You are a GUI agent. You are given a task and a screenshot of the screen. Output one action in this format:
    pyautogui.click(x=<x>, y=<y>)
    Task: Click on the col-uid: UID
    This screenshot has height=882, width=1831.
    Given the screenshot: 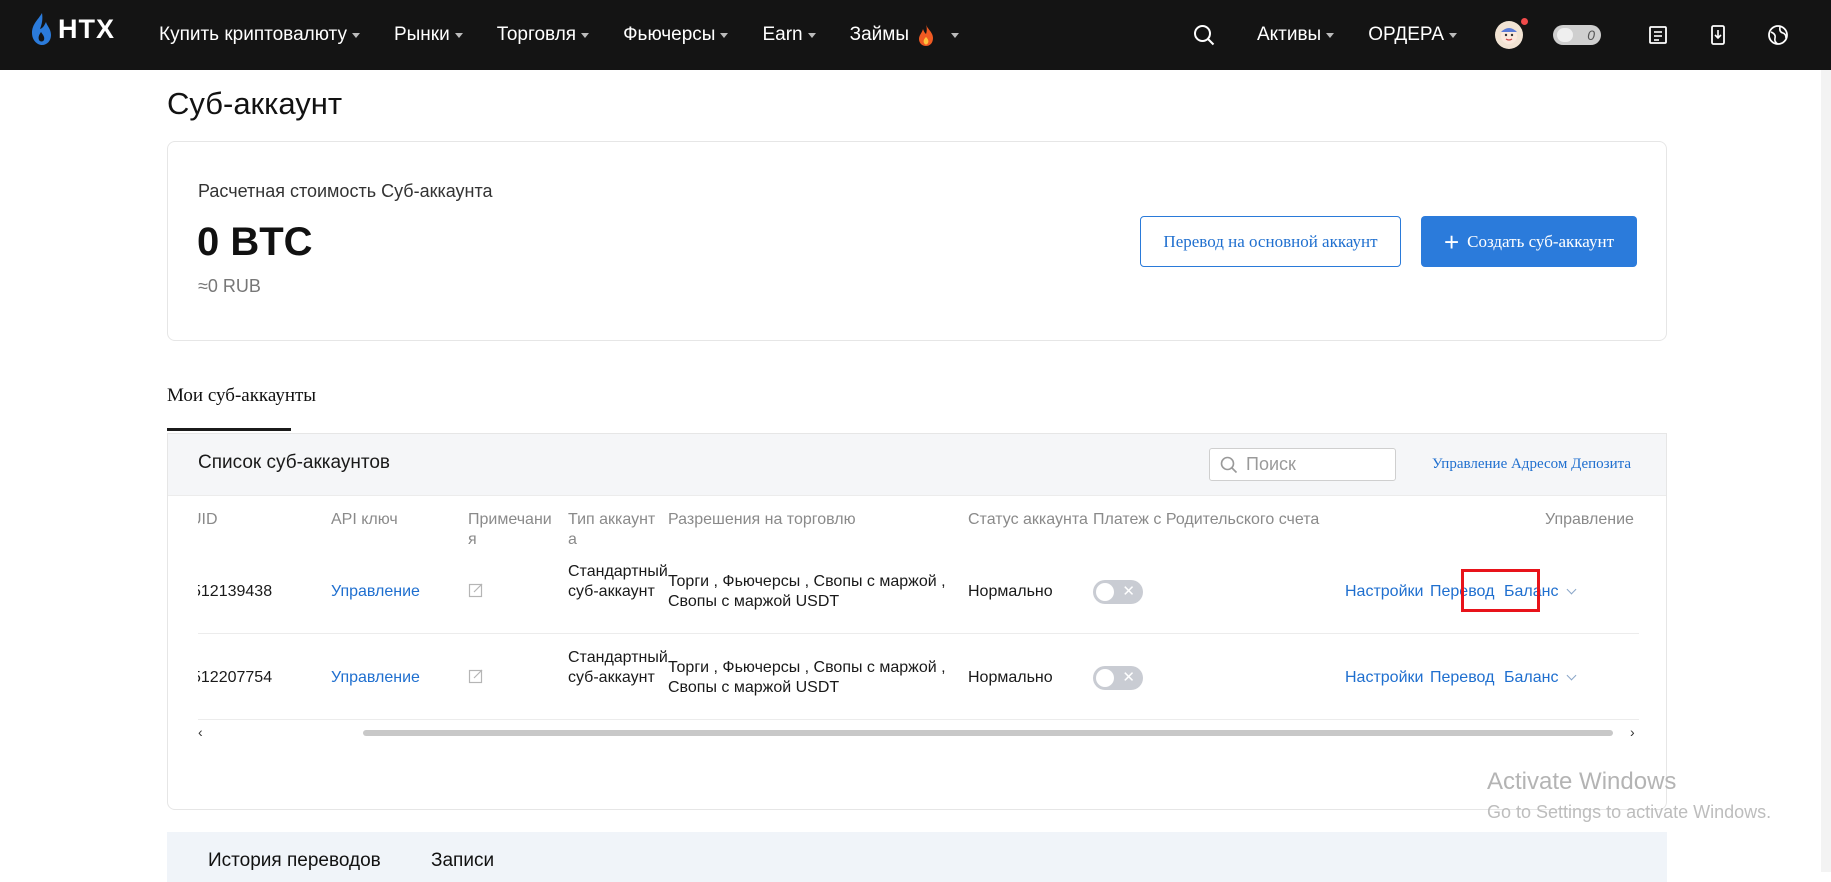 What is the action you would take?
    pyautogui.click(x=208, y=519)
    